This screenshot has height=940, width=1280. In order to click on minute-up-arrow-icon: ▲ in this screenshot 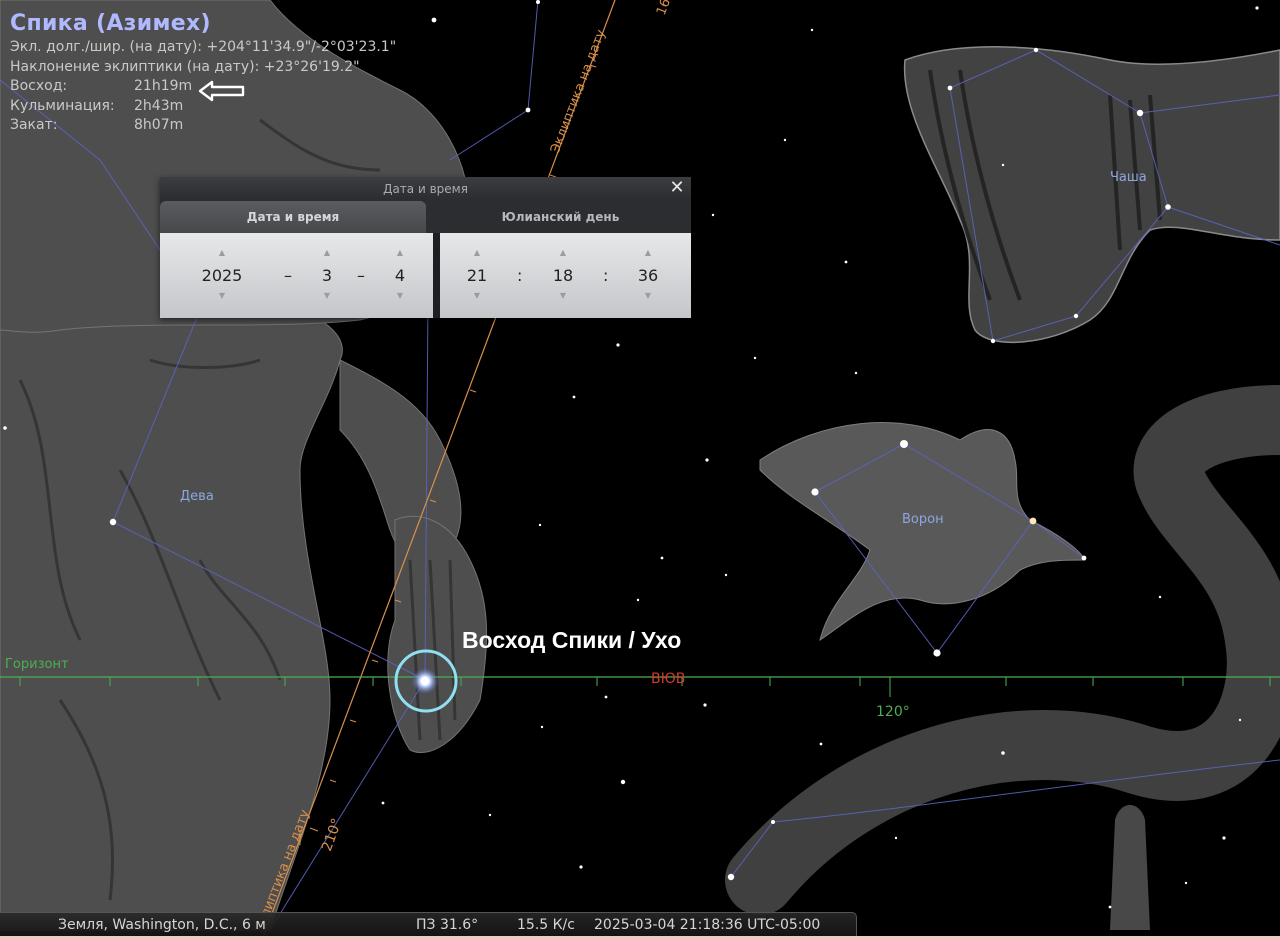, I will do `click(563, 253)`.